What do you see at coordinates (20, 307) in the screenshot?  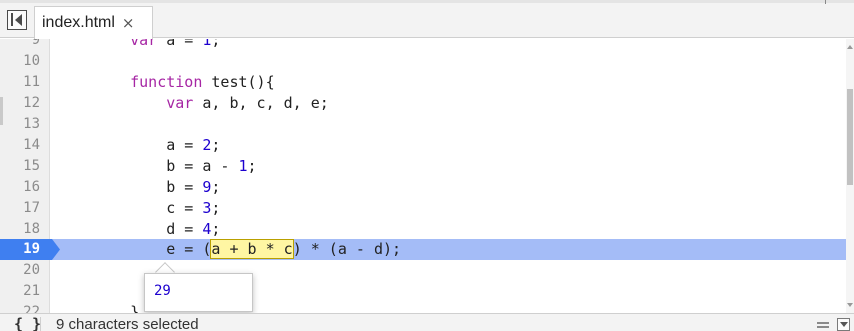 I see `line-number: 22` at bounding box center [20, 307].